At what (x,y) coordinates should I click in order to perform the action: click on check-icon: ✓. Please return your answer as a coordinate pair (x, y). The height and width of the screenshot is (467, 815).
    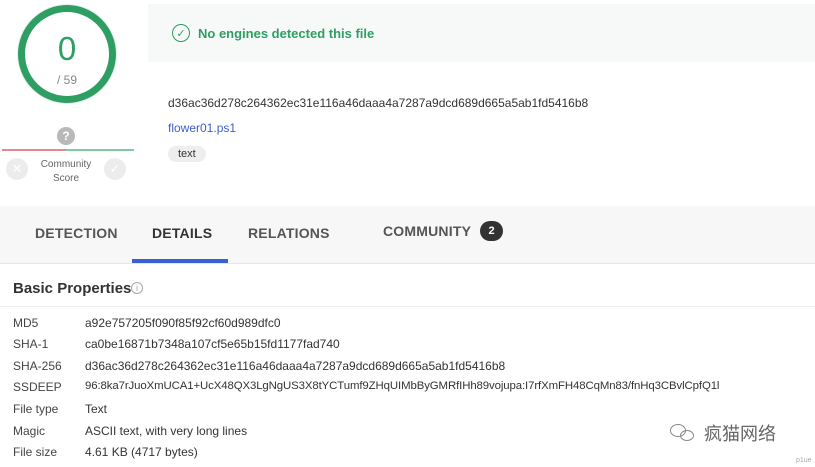
    Looking at the image, I should click on (115, 168).